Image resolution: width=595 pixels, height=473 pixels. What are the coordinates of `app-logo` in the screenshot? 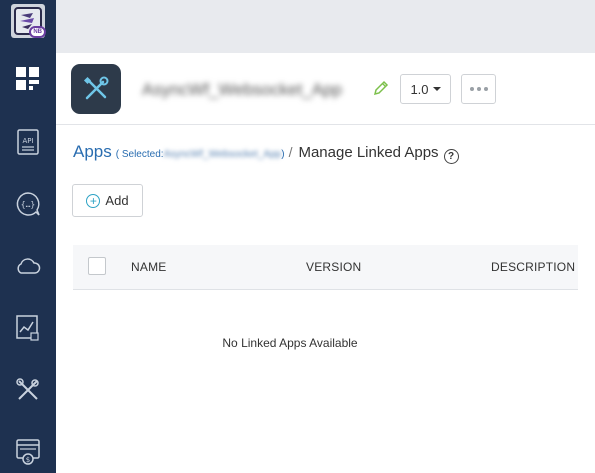 It's located at (96, 89).